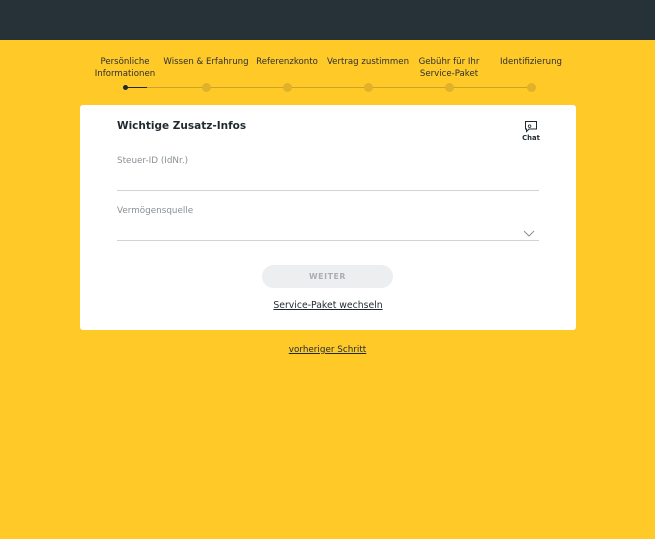 Image resolution: width=655 pixels, height=539 pixels. I want to click on chat-label: Chat, so click(531, 138).